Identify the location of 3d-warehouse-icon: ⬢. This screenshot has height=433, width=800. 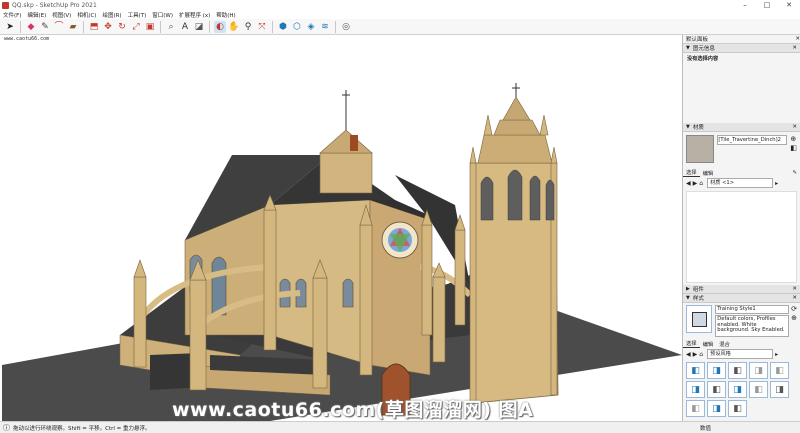
(283, 27).